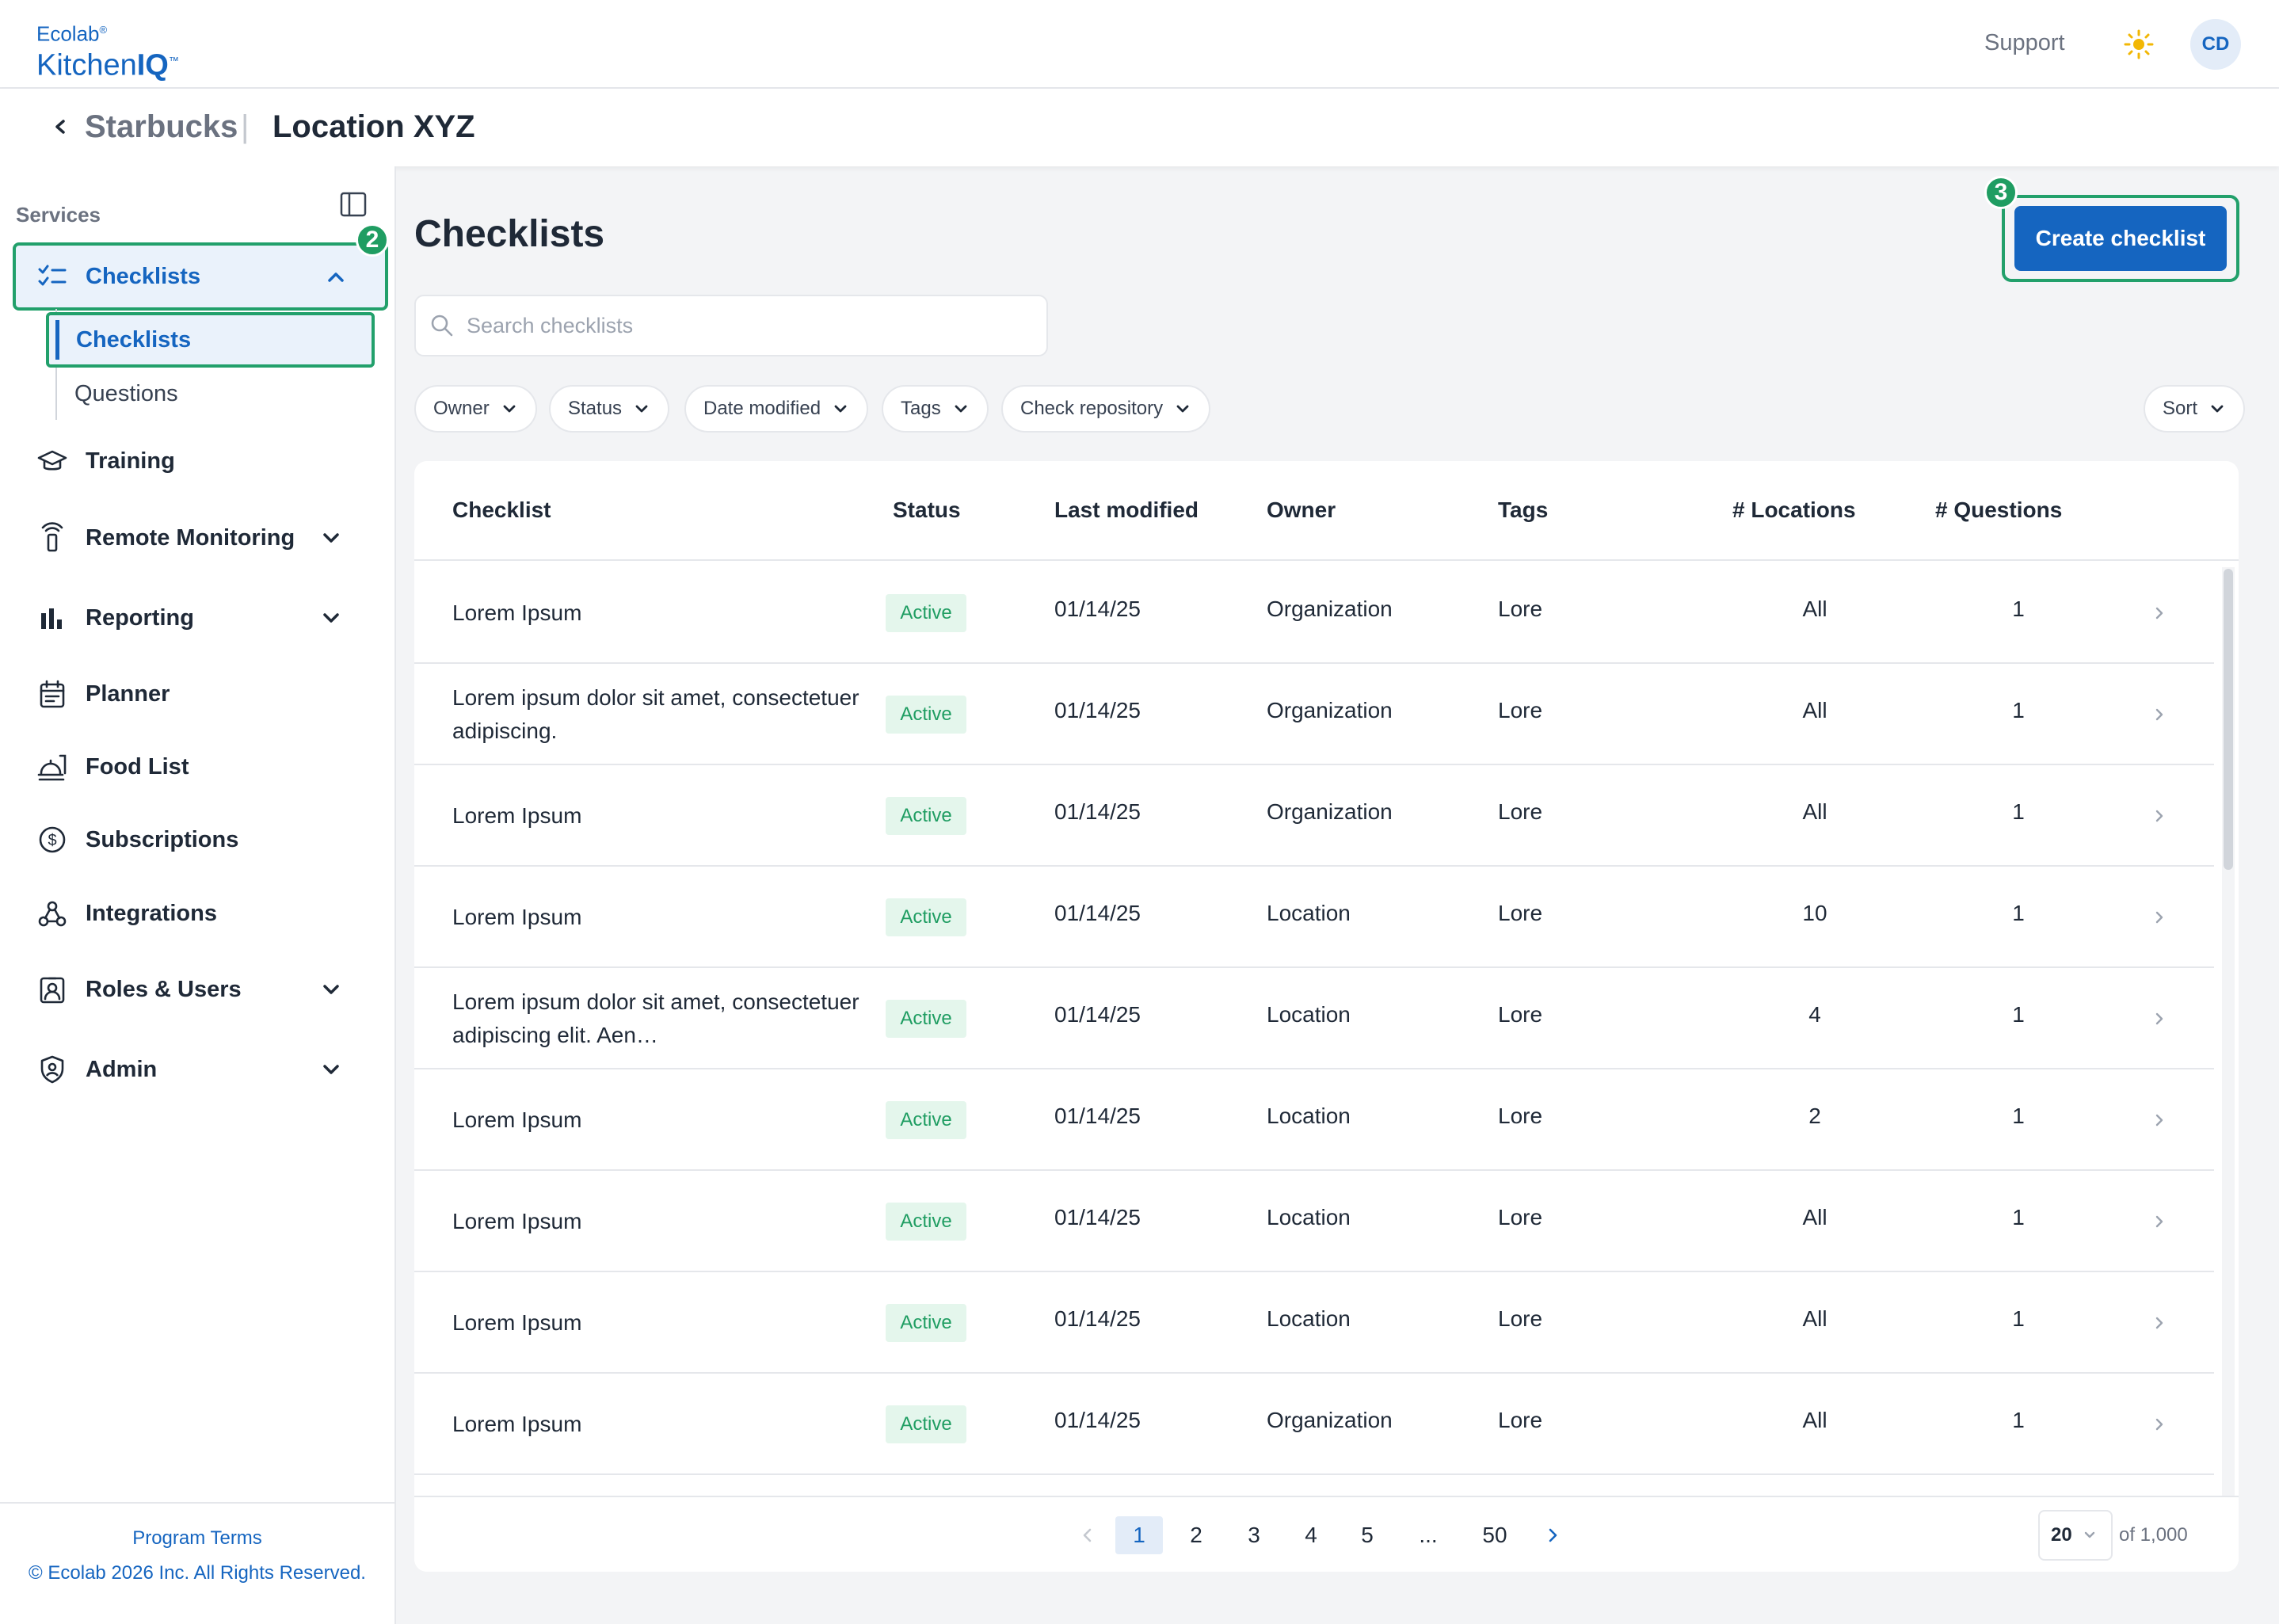 The image size is (2279, 1624). I want to click on column-header-questions: # Questions, so click(1998, 510).